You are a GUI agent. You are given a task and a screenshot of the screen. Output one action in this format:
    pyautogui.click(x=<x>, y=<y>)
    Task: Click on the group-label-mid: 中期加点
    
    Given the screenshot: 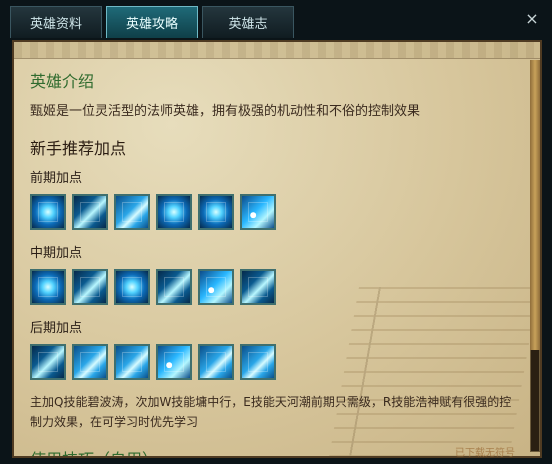 What is the action you would take?
    pyautogui.click(x=56, y=253)
    